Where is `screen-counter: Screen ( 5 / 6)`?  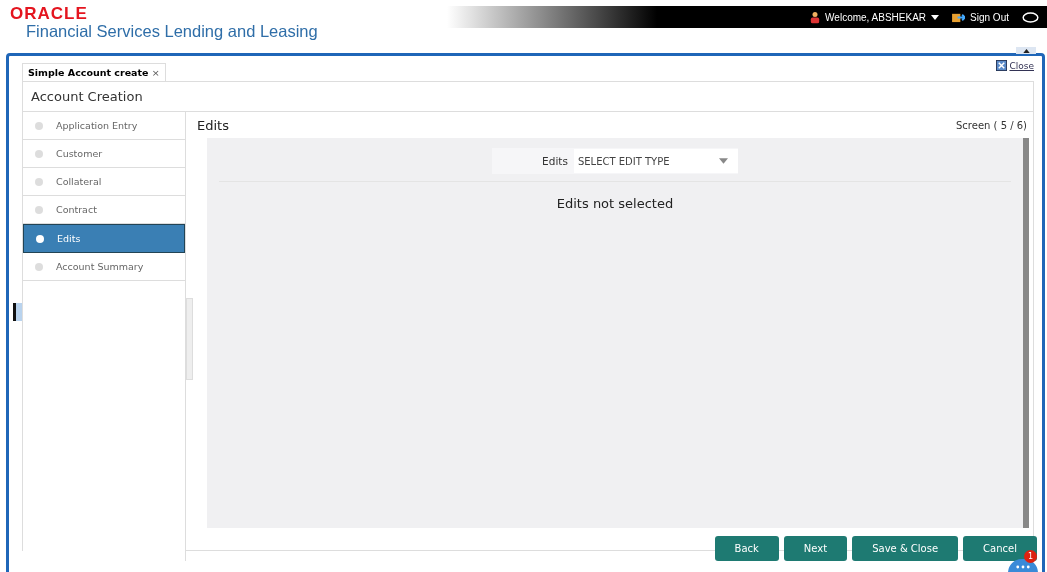 screen-counter: Screen ( 5 / 6) is located at coordinates (991, 125).